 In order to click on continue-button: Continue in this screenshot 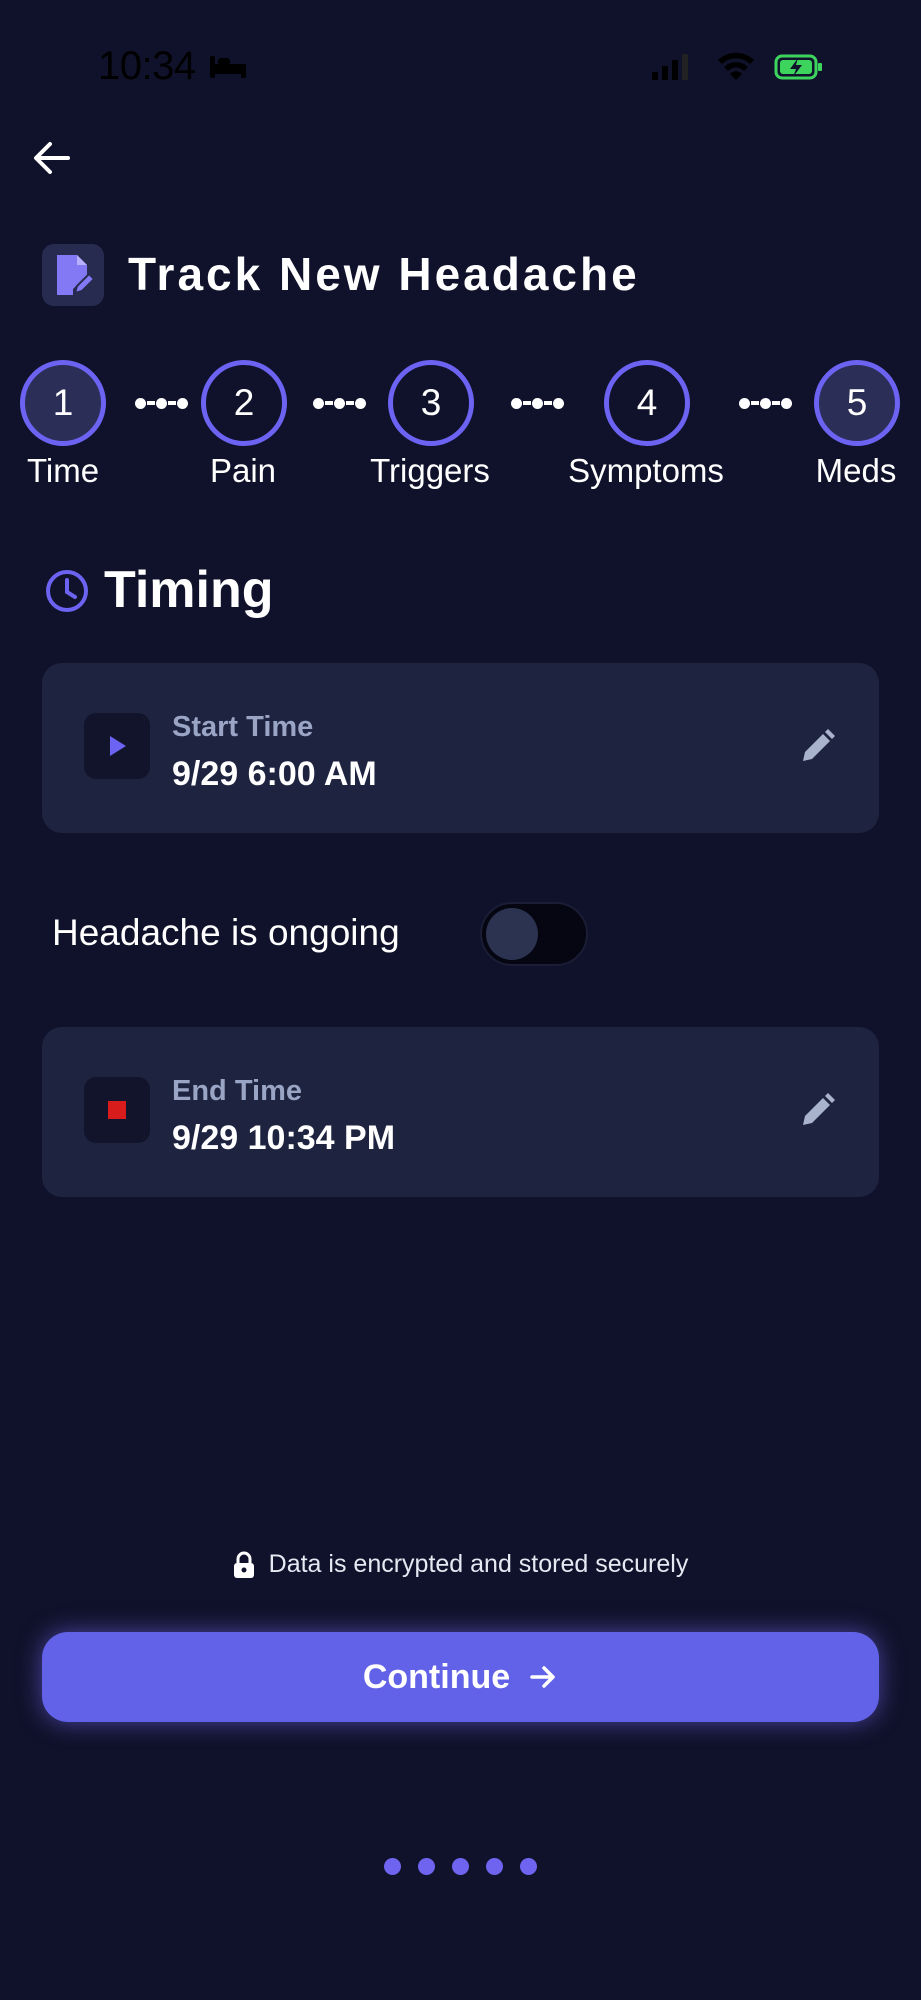, I will do `click(460, 1677)`.